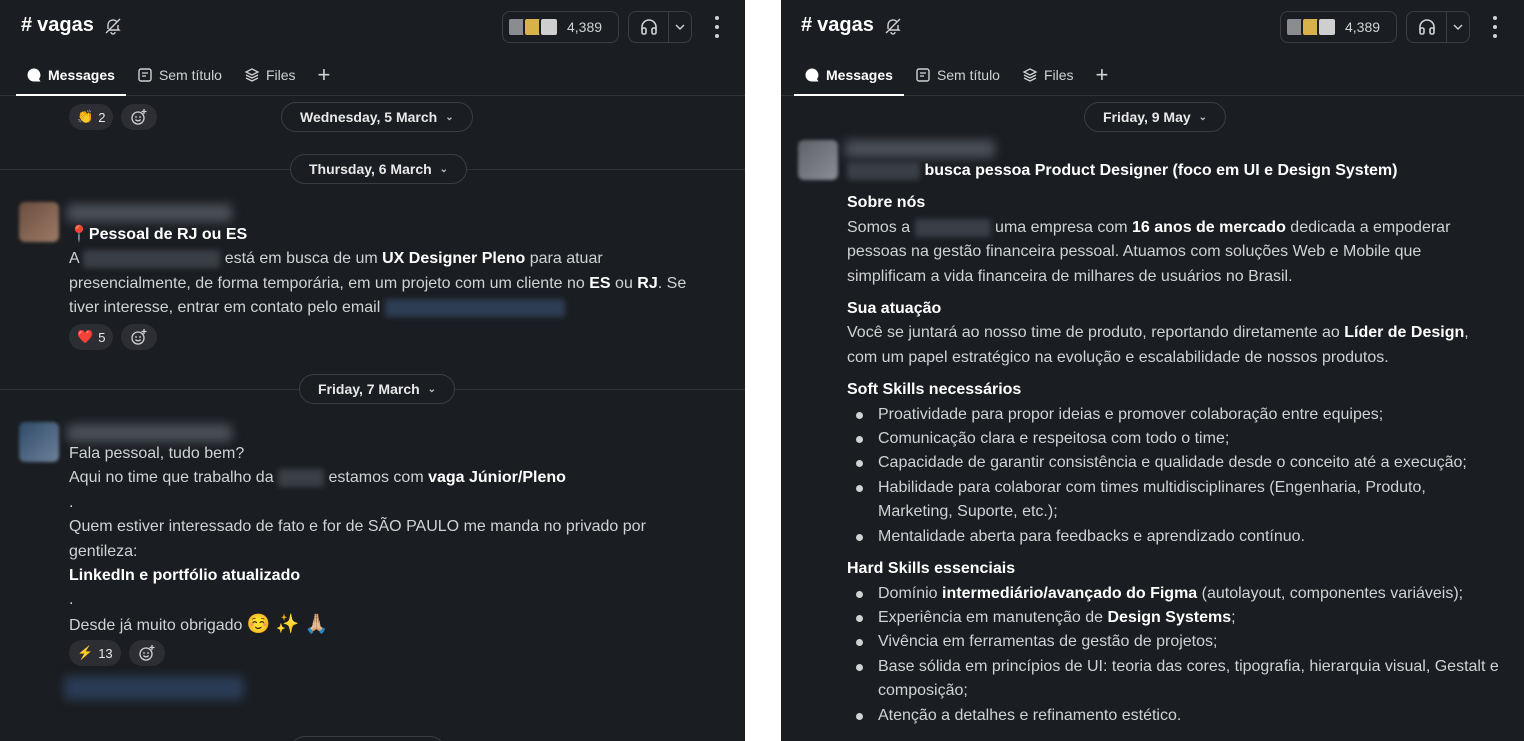 The image size is (1524, 741). What do you see at coordinates (370, 169) in the screenshot?
I see `date-label: Thursday, 6 March` at bounding box center [370, 169].